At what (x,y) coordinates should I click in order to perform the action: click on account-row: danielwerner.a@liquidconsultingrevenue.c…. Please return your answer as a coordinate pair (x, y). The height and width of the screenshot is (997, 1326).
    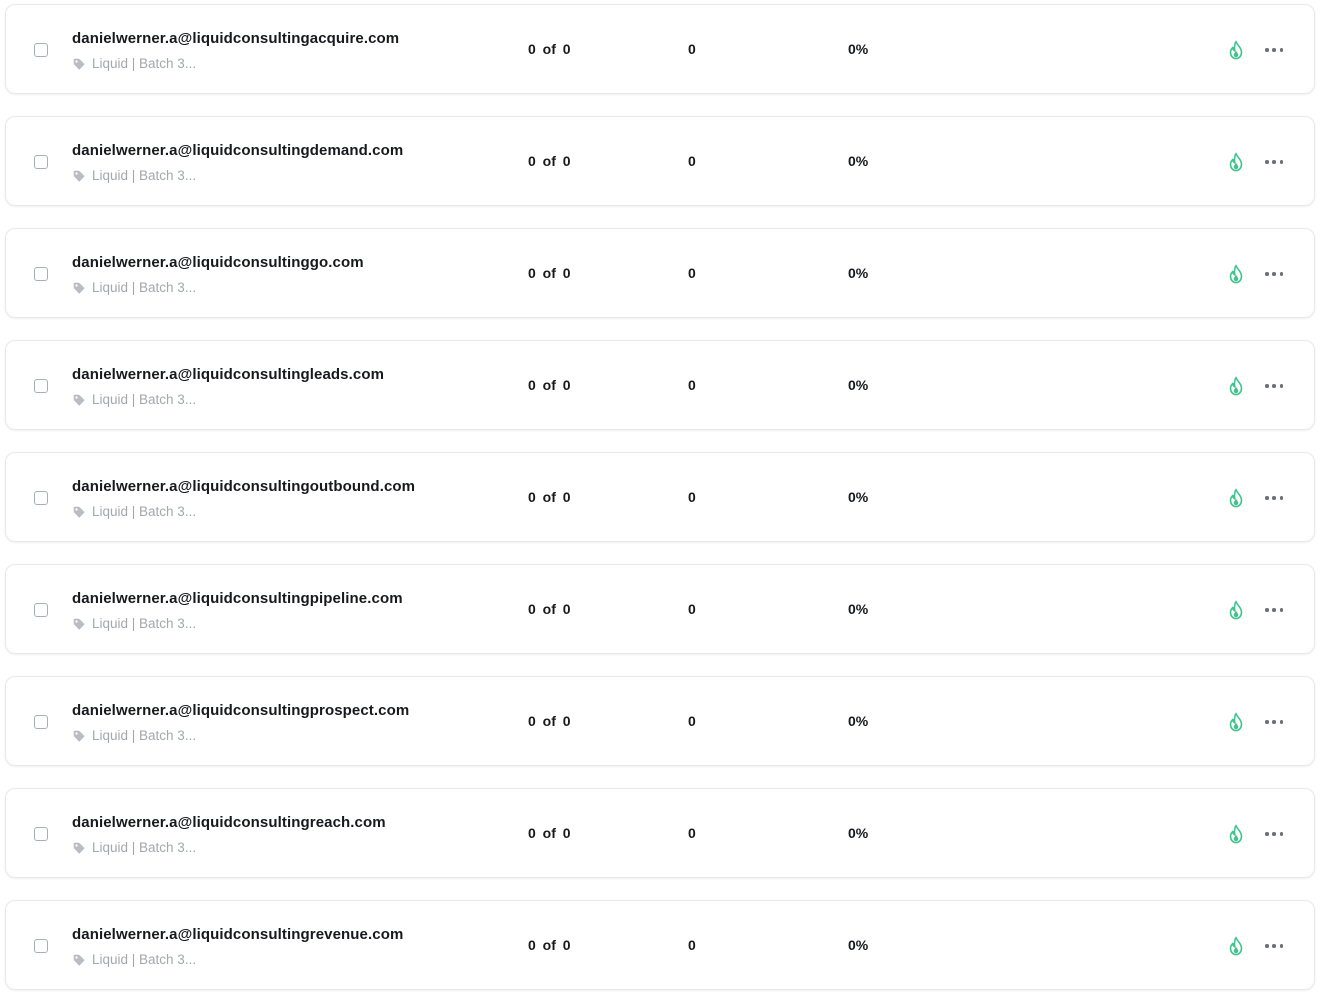
    Looking at the image, I should click on (660, 945).